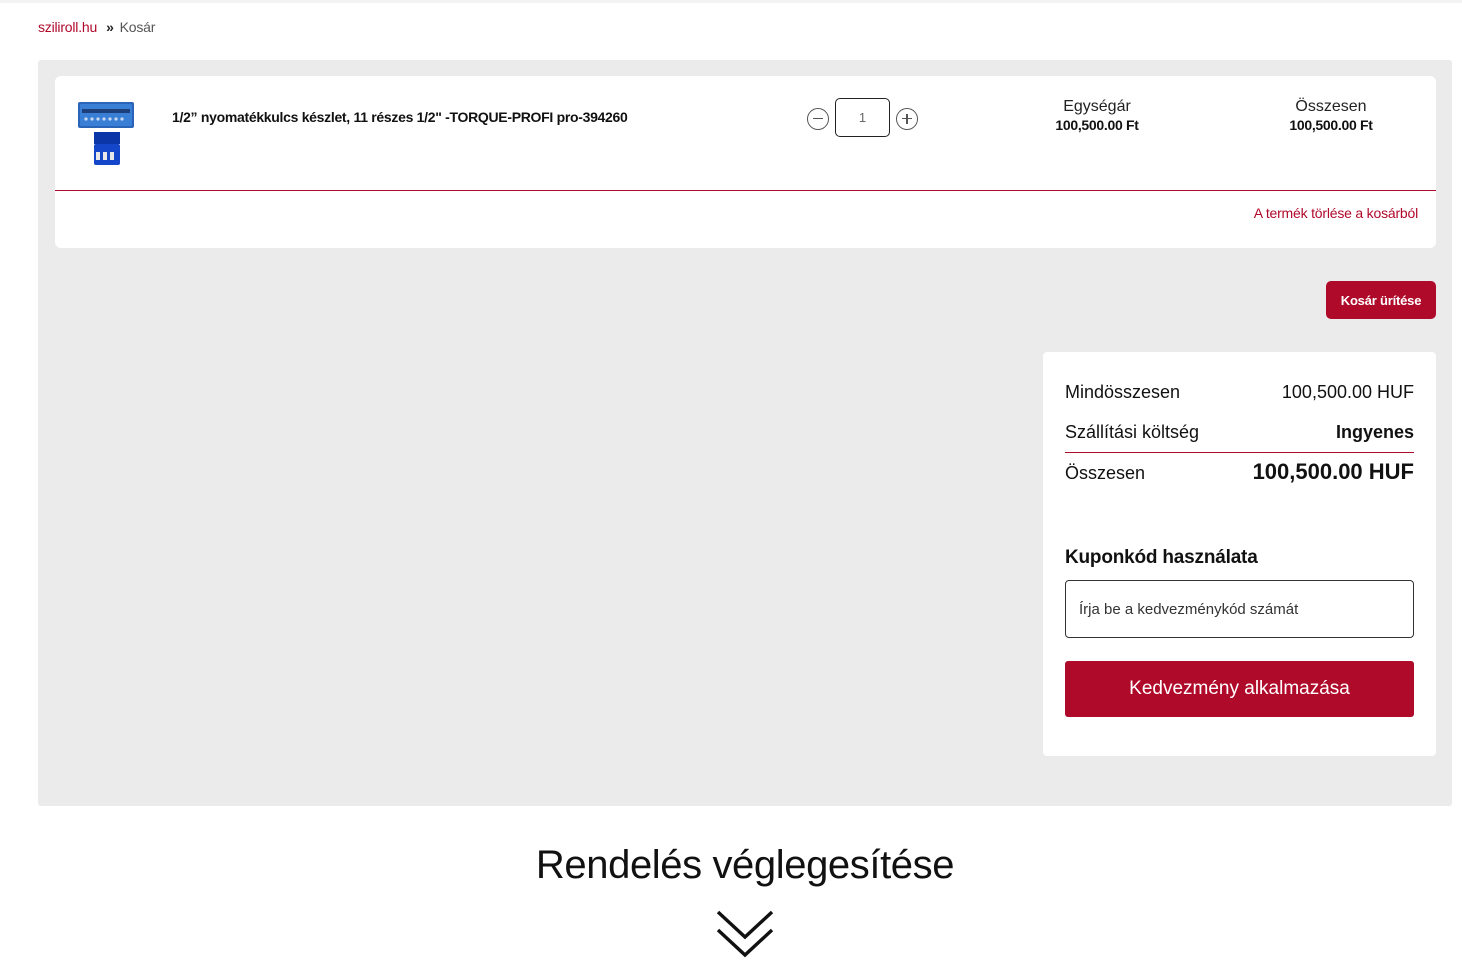  I want to click on quantity-stepper, so click(862, 117).